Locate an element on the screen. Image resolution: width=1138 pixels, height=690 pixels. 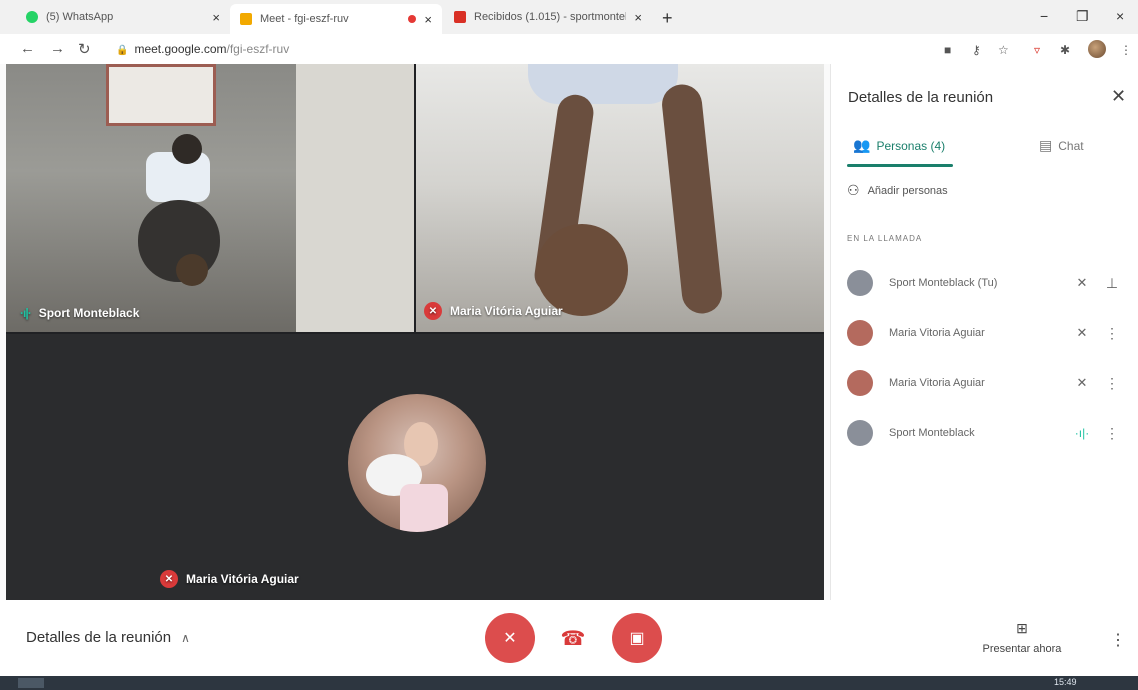
participant-row: Sport Monteblack (Tu) ✕ ⊥ is located at coordinates (987, 283).